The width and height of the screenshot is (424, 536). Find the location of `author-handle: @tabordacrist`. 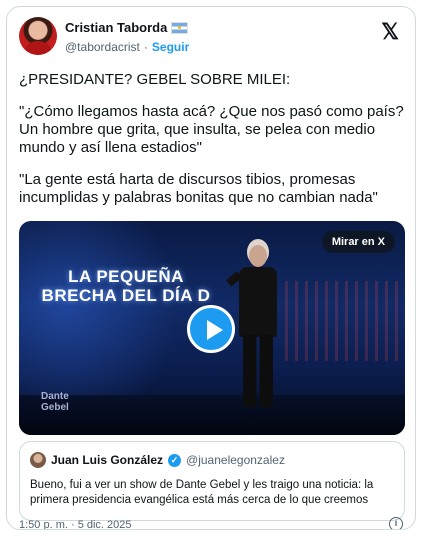

author-handle: @tabordacrist is located at coordinates (102, 47).